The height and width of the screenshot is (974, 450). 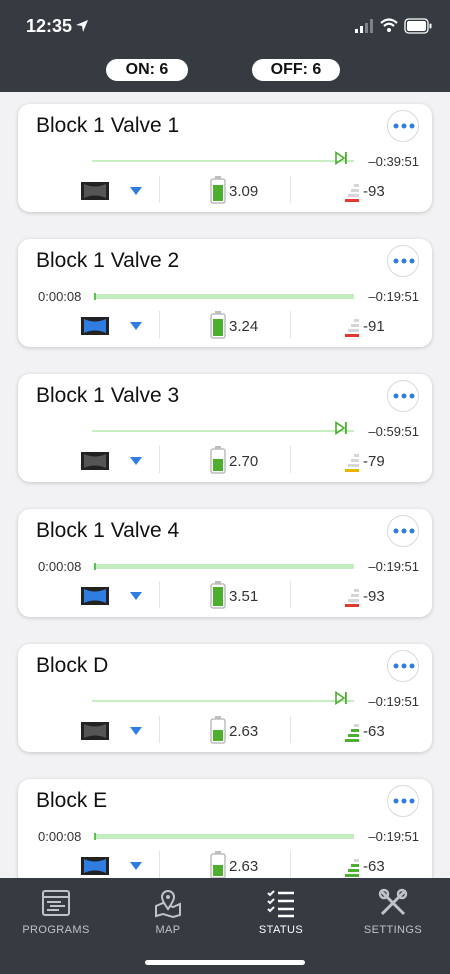 I want to click on valve-name: Block E, so click(x=72, y=800).